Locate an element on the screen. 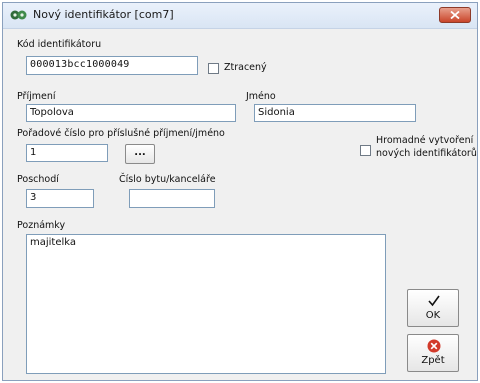 This screenshot has width=480, height=383. jmeno-label: Jméno is located at coordinates (261, 96).